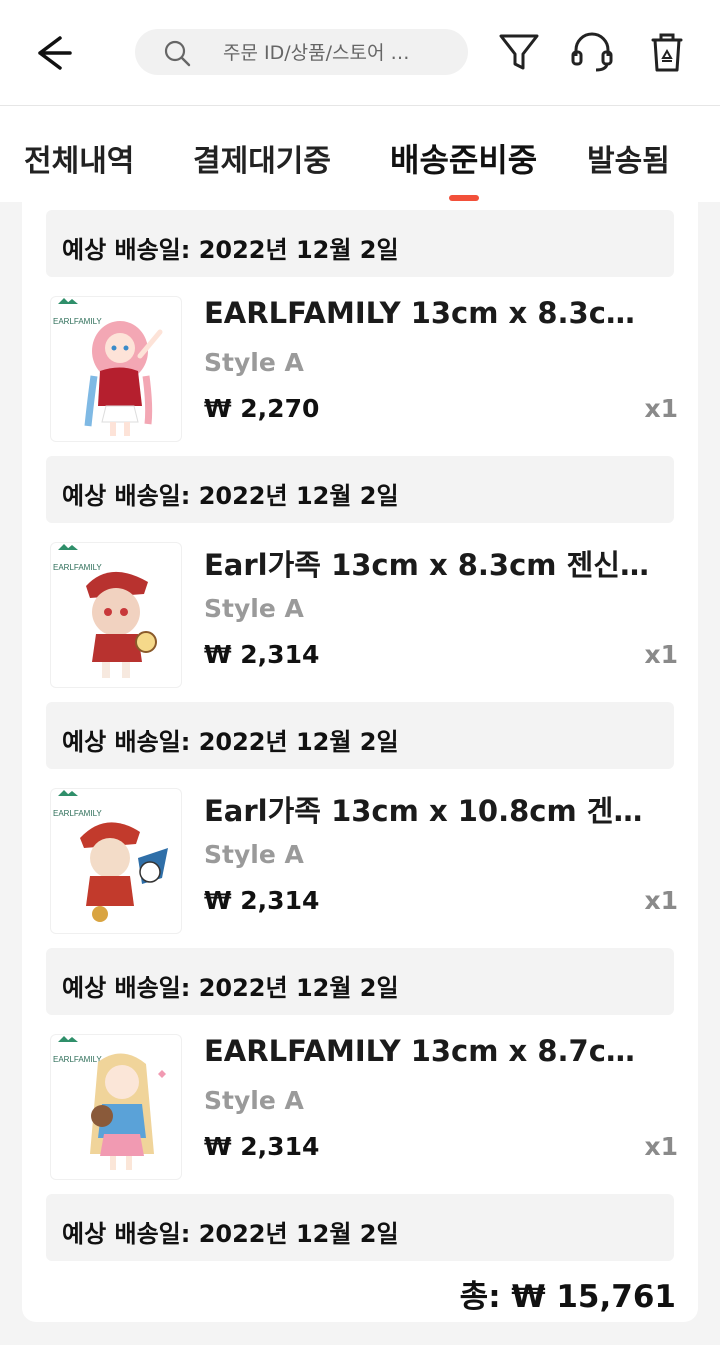 This screenshot has width=720, height=1345. What do you see at coordinates (567, 1297) in the screenshot?
I see `order-total: 총: ₩ 15,761` at bounding box center [567, 1297].